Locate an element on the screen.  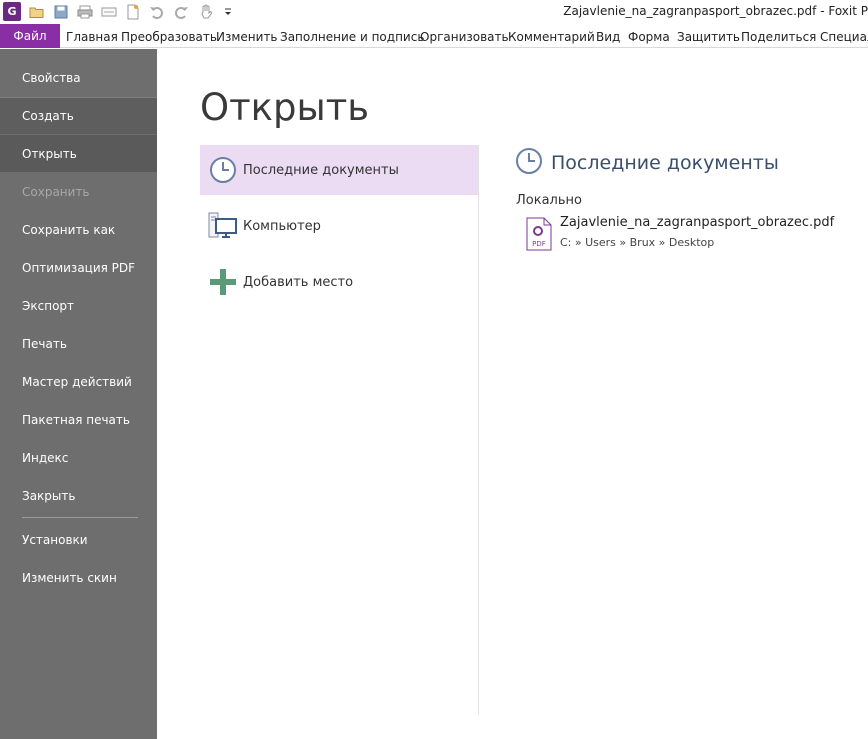
group-label-local: Локально is located at coordinates (549, 200).